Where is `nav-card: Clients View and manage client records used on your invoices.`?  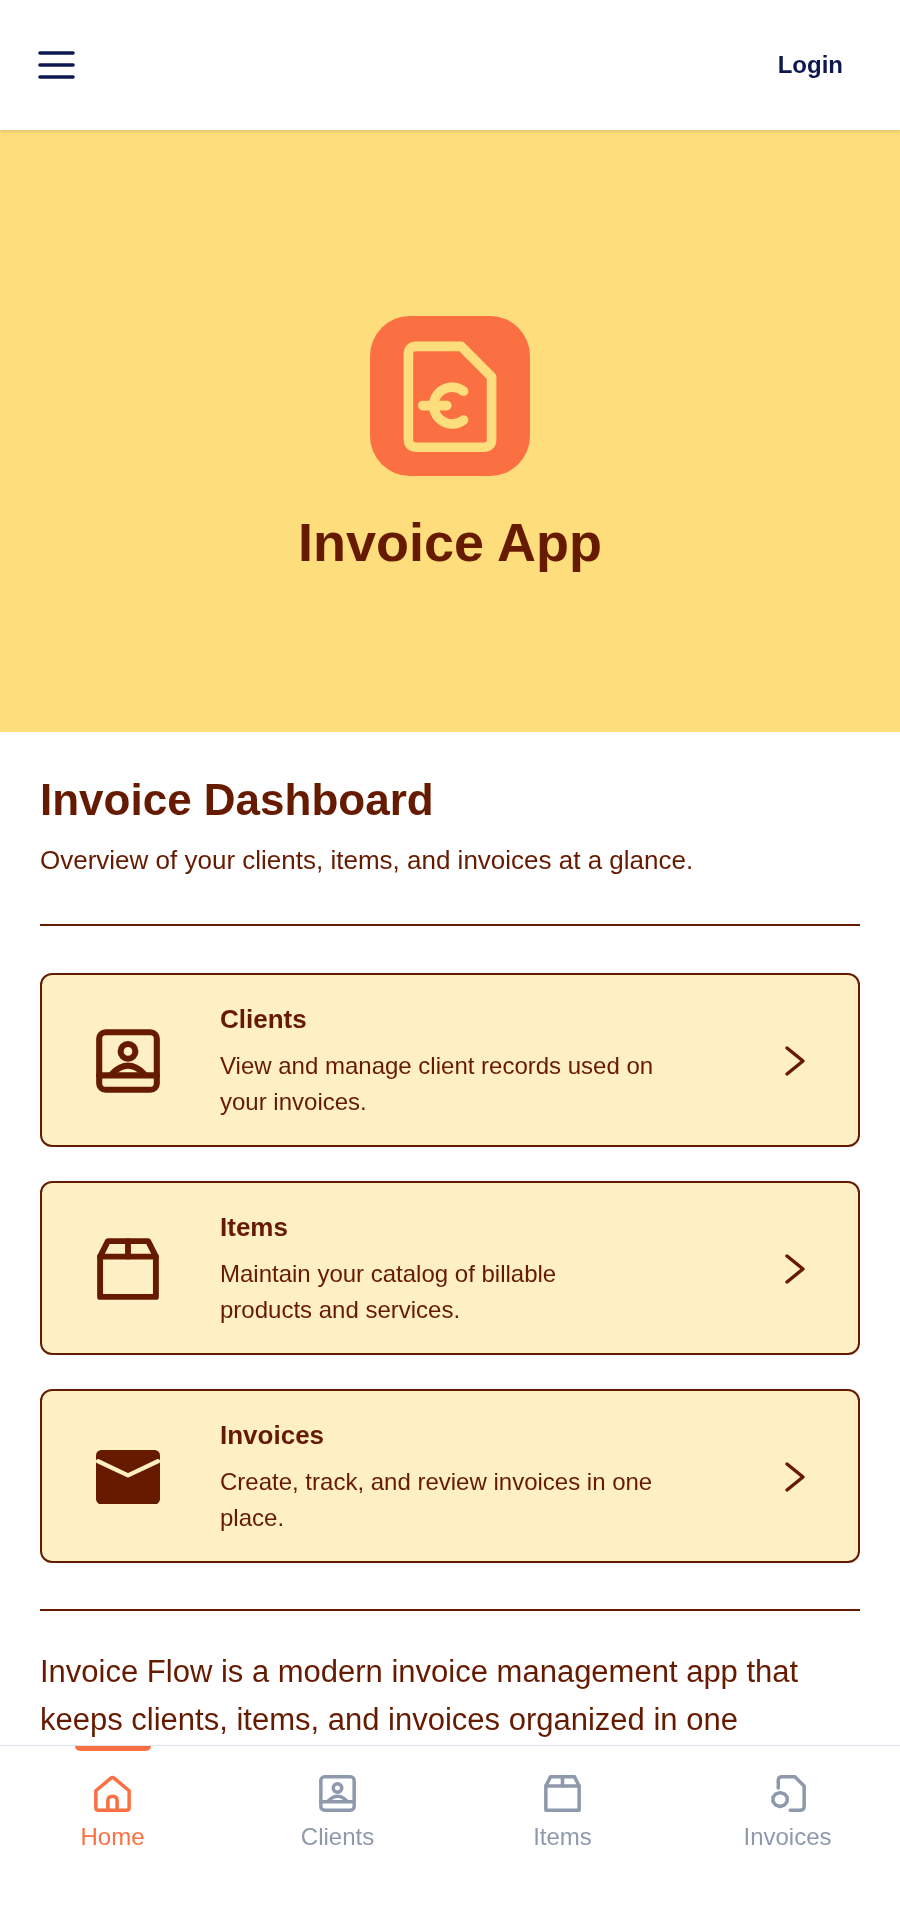
nav-card: Clients View and manage client records used on your invoices. is located at coordinates (450, 1060).